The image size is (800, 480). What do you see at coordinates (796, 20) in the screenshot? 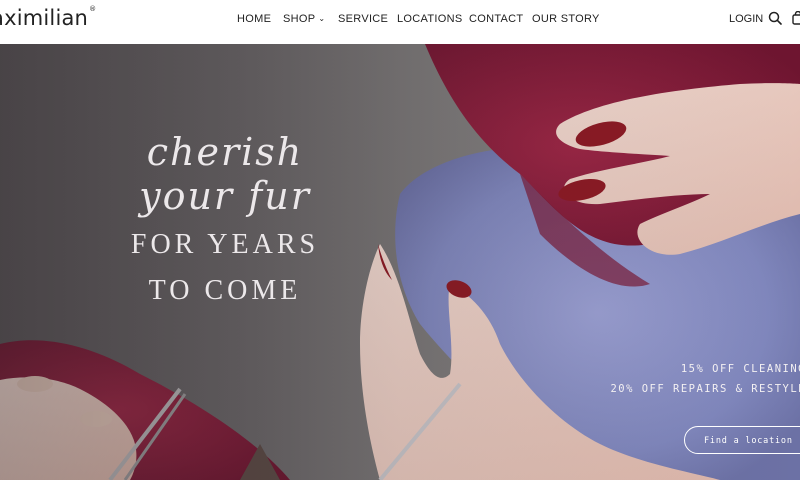
I see `cart-icon` at bounding box center [796, 20].